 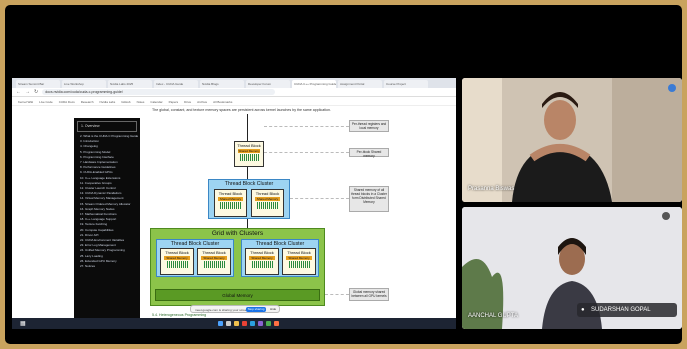 What do you see at coordinates (244, 323) in the screenshot?
I see `chrome-icon` at bounding box center [244, 323].